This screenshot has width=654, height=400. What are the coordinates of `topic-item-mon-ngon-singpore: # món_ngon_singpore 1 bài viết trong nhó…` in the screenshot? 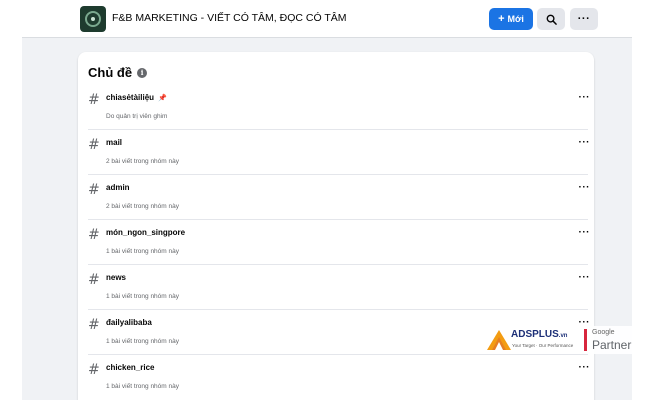 It's located at (339, 243).